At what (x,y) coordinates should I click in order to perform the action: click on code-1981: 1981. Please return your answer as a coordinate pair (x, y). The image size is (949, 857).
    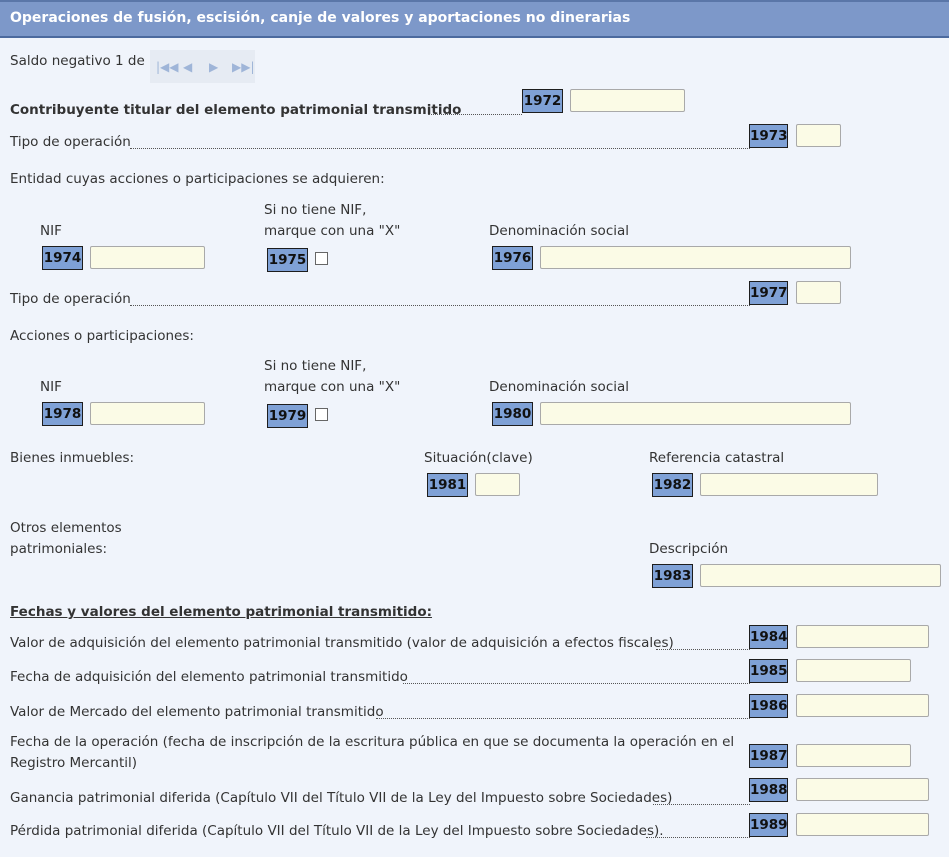
    Looking at the image, I should click on (447, 485).